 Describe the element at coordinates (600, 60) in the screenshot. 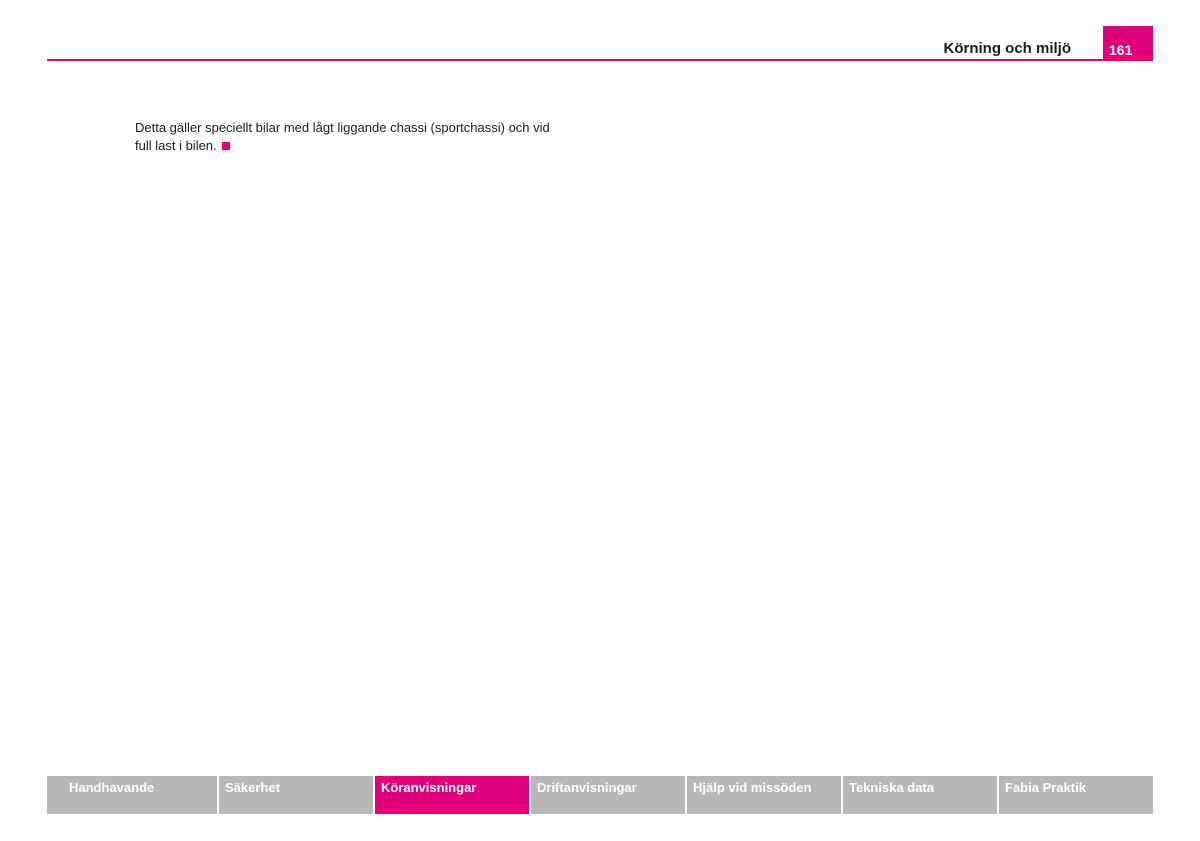

I see `header-rule` at that location.